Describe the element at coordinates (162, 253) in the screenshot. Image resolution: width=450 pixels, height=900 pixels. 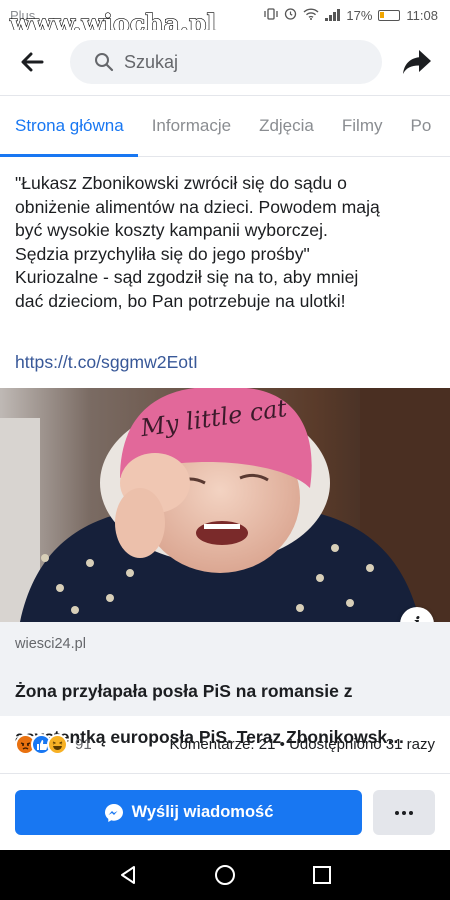
I see `post-text-line: Sędzia przychyliła się do jego prośby"` at that location.